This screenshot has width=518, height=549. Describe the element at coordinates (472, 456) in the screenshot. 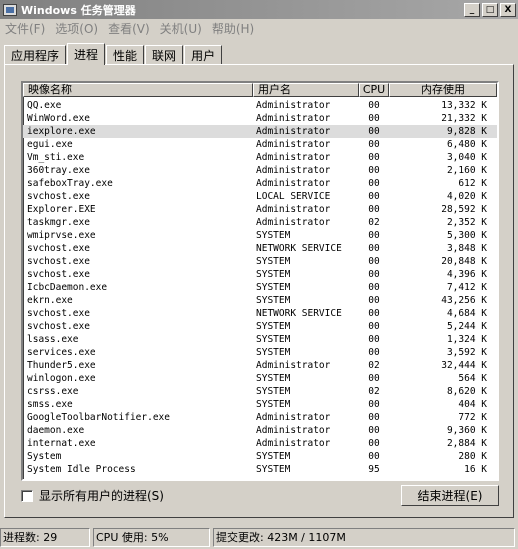

I see `process-memory-cell: 280 K` at that location.